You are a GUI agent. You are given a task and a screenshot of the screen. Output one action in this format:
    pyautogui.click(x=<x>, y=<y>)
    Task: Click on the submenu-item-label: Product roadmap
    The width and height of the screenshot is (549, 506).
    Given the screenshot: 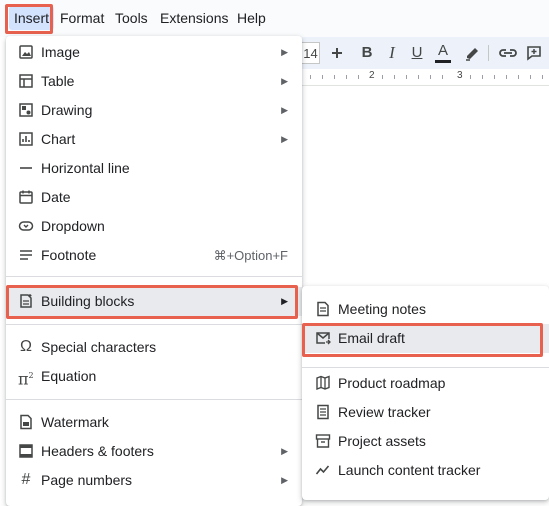 What is the action you would take?
    pyautogui.click(x=392, y=383)
    